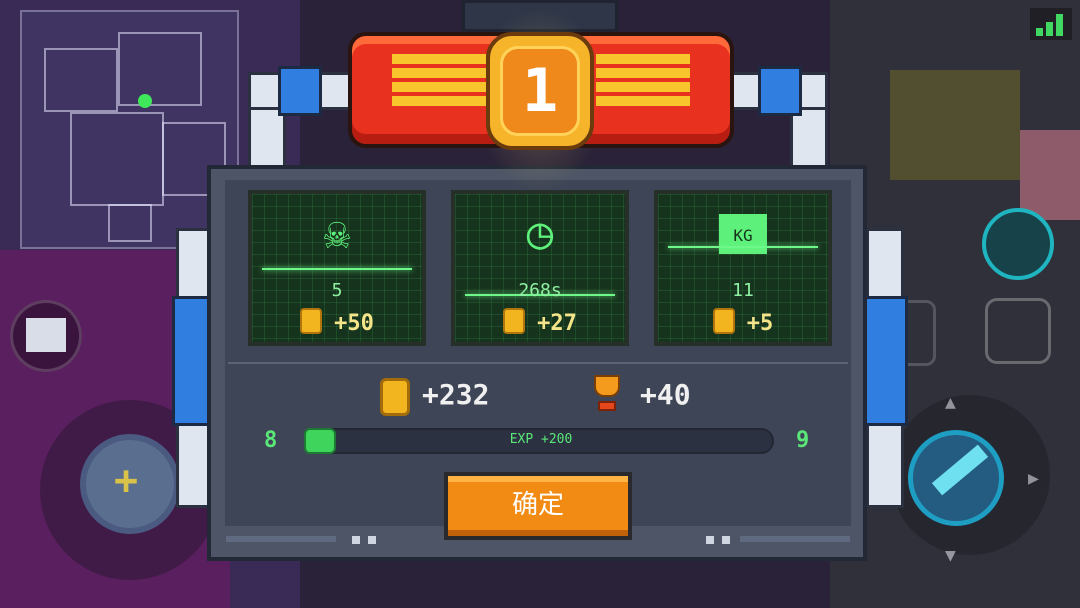  What do you see at coordinates (1033, 478) in the screenshot?
I see `arrow-right-icon: ▶` at bounding box center [1033, 478].